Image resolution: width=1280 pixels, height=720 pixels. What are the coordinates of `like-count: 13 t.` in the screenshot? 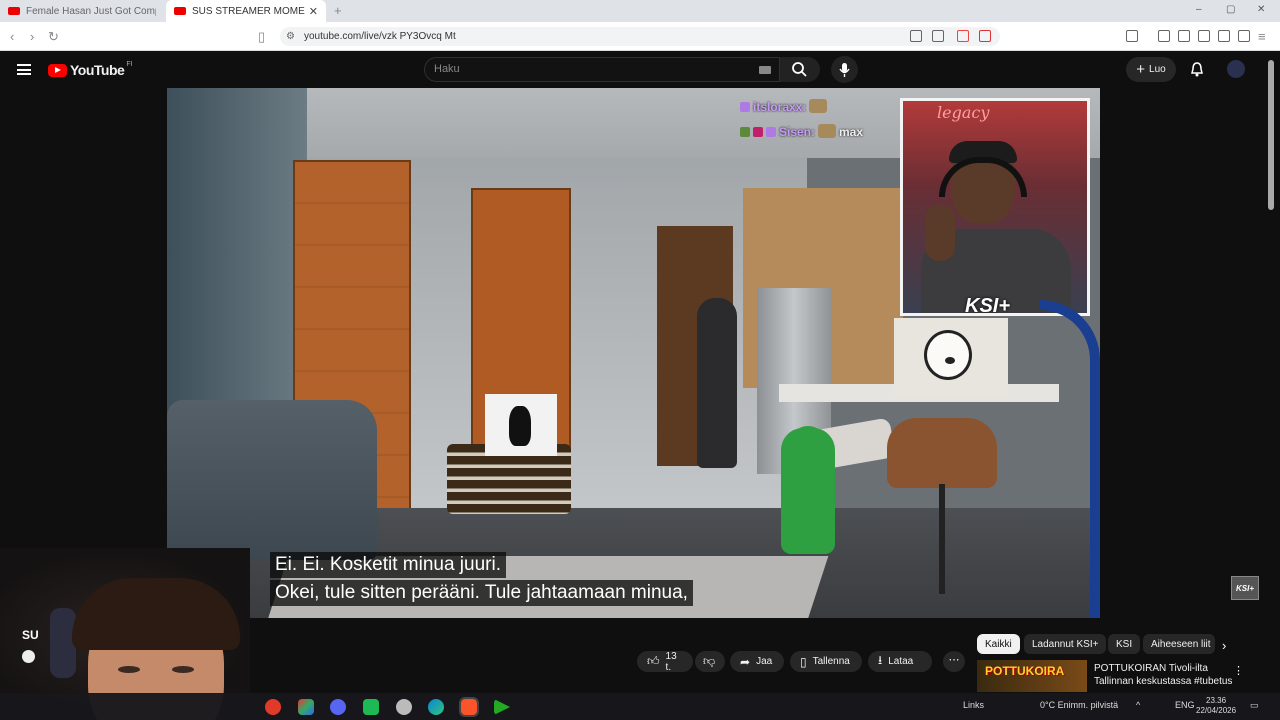 It's located at (671, 661).